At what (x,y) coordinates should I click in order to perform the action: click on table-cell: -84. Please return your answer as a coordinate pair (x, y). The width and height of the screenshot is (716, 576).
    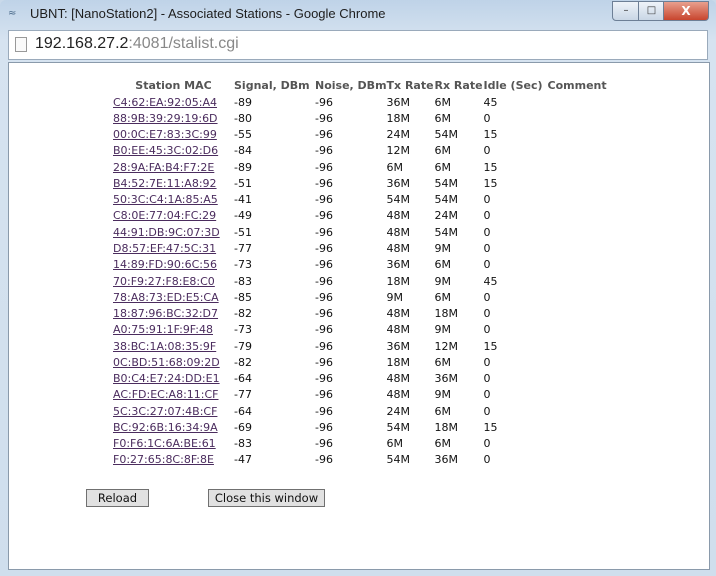
    Looking at the image, I should click on (243, 151).